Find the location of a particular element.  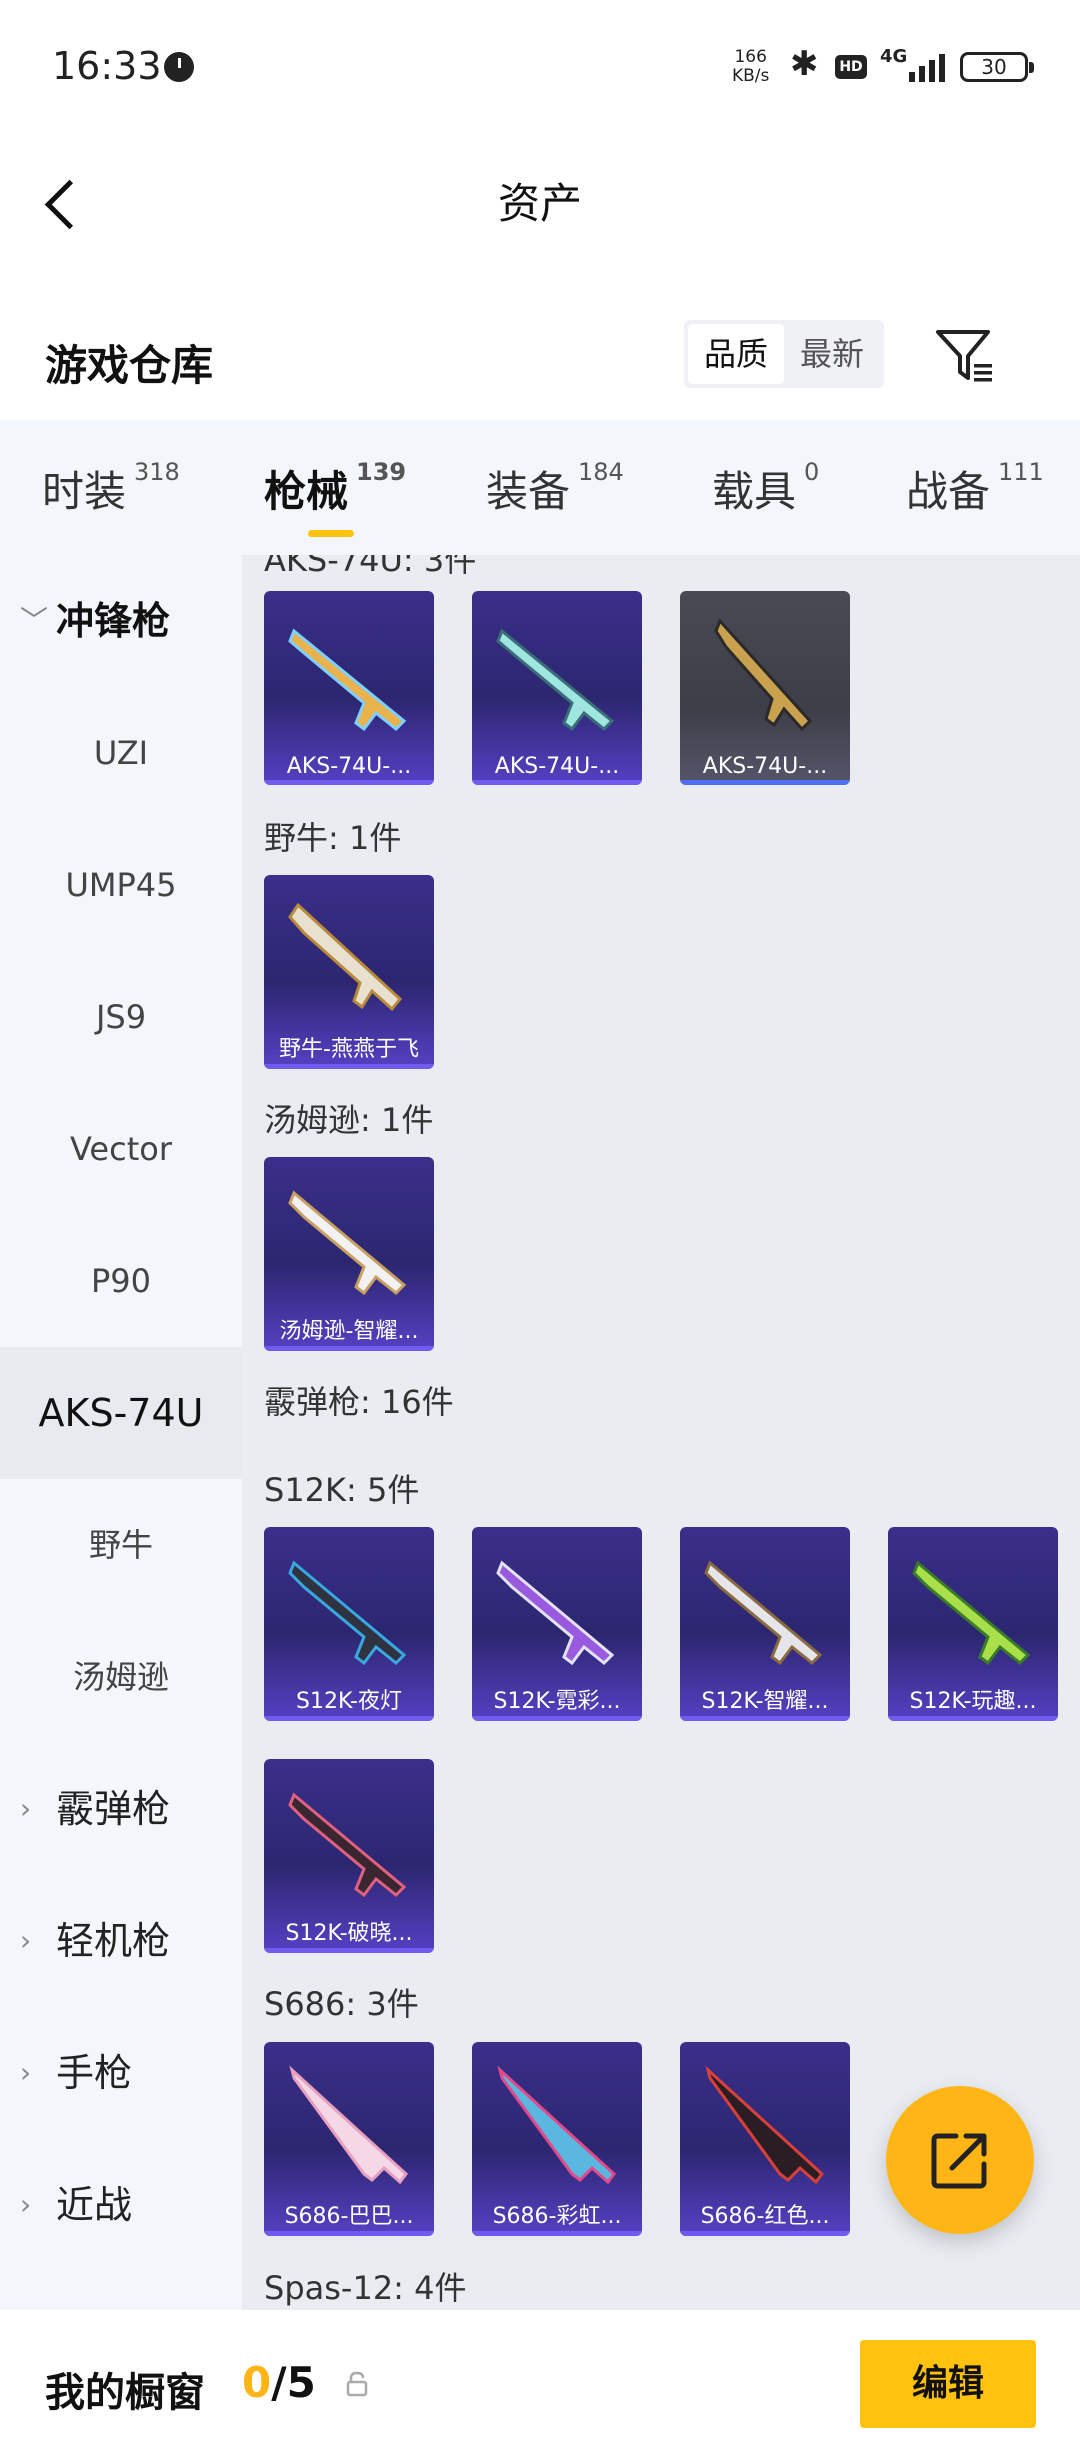

tab-battle-gear: 战备 111 is located at coordinates (975, 488).